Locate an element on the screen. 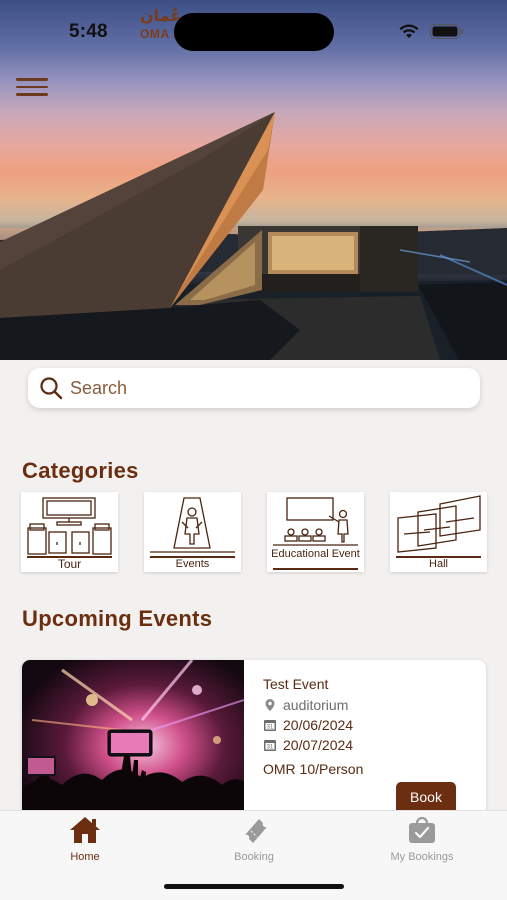 Image resolution: width=507 pixels, height=900 pixels. event-location-row: auditorium is located at coordinates (305, 705).